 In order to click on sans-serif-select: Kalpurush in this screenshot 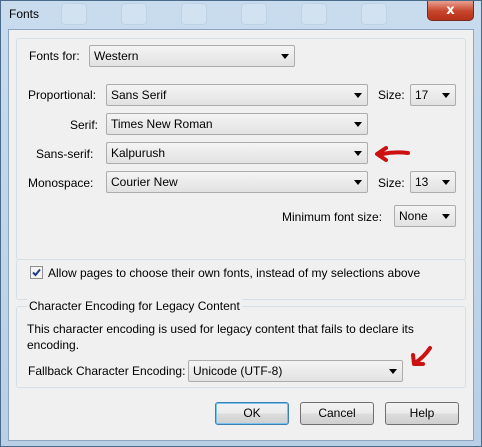, I will do `click(237, 153)`.